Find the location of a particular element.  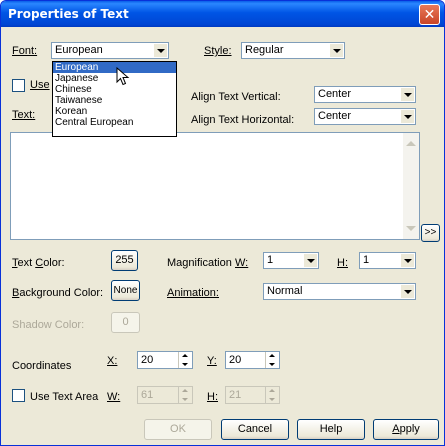

font-option: Japanese is located at coordinates (114, 78).